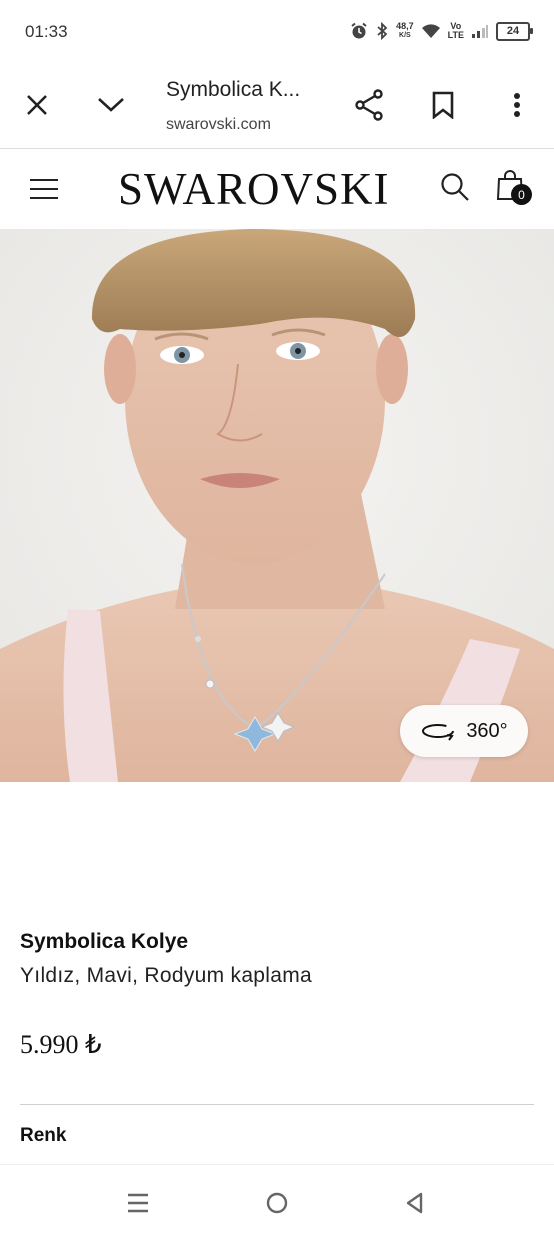 This screenshot has width=554, height=1240. I want to click on rotate-360-icon, so click(438, 732).